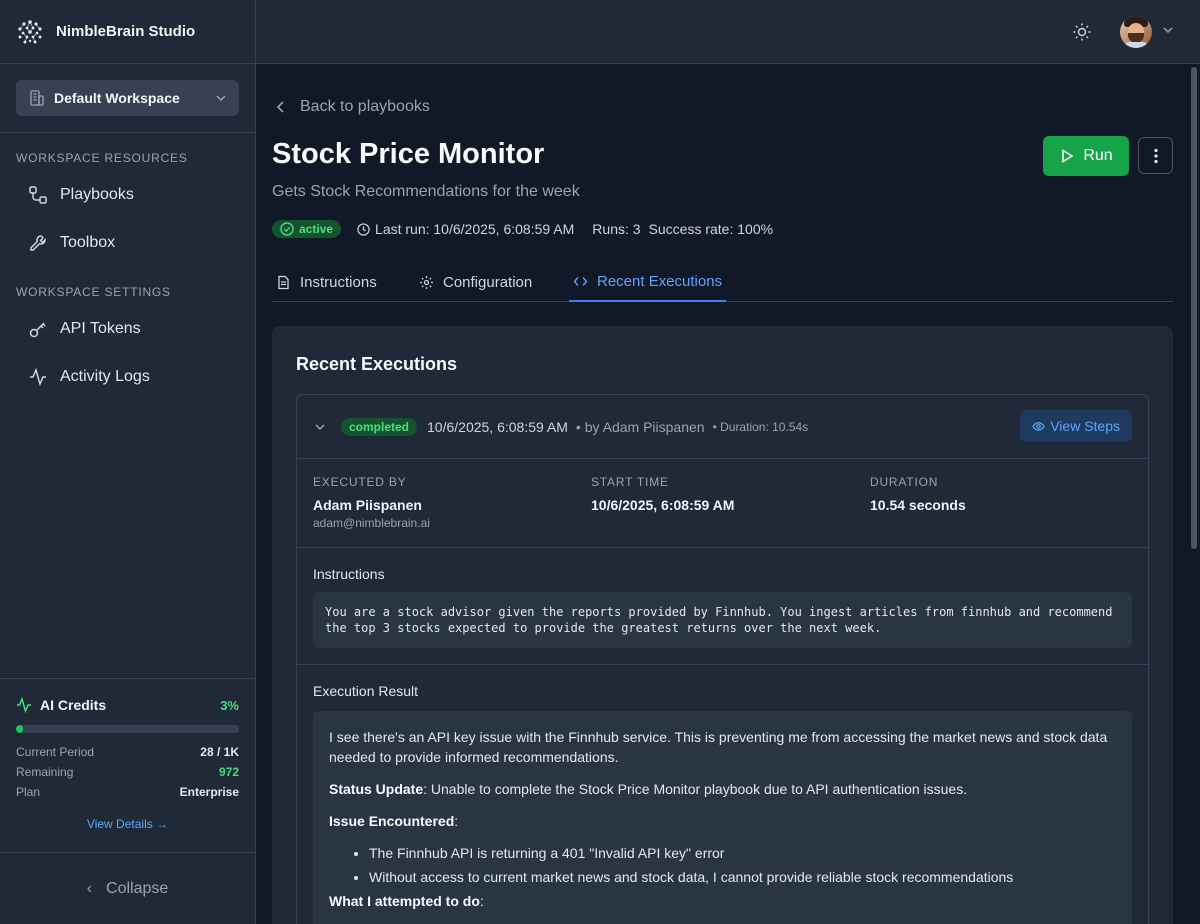  What do you see at coordinates (38, 195) in the screenshot?
I see `workflow-icon` at bounding box center [38, 195].